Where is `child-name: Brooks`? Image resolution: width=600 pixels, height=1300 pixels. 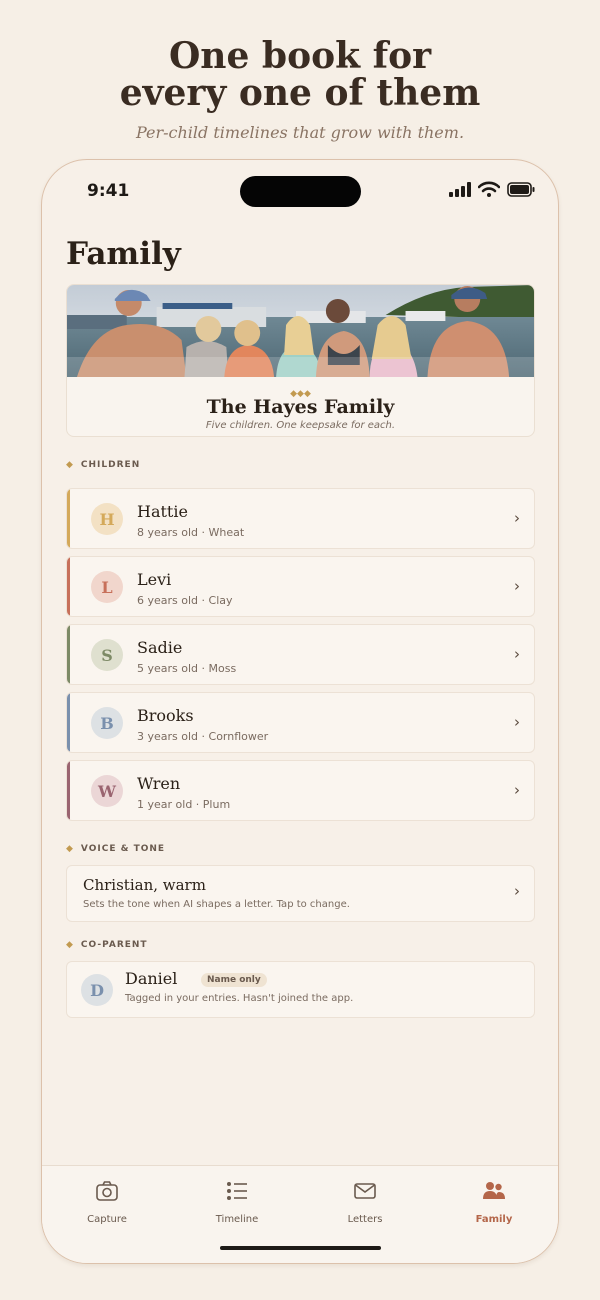 child-name: Brooks is located at coordinates (165, 715).